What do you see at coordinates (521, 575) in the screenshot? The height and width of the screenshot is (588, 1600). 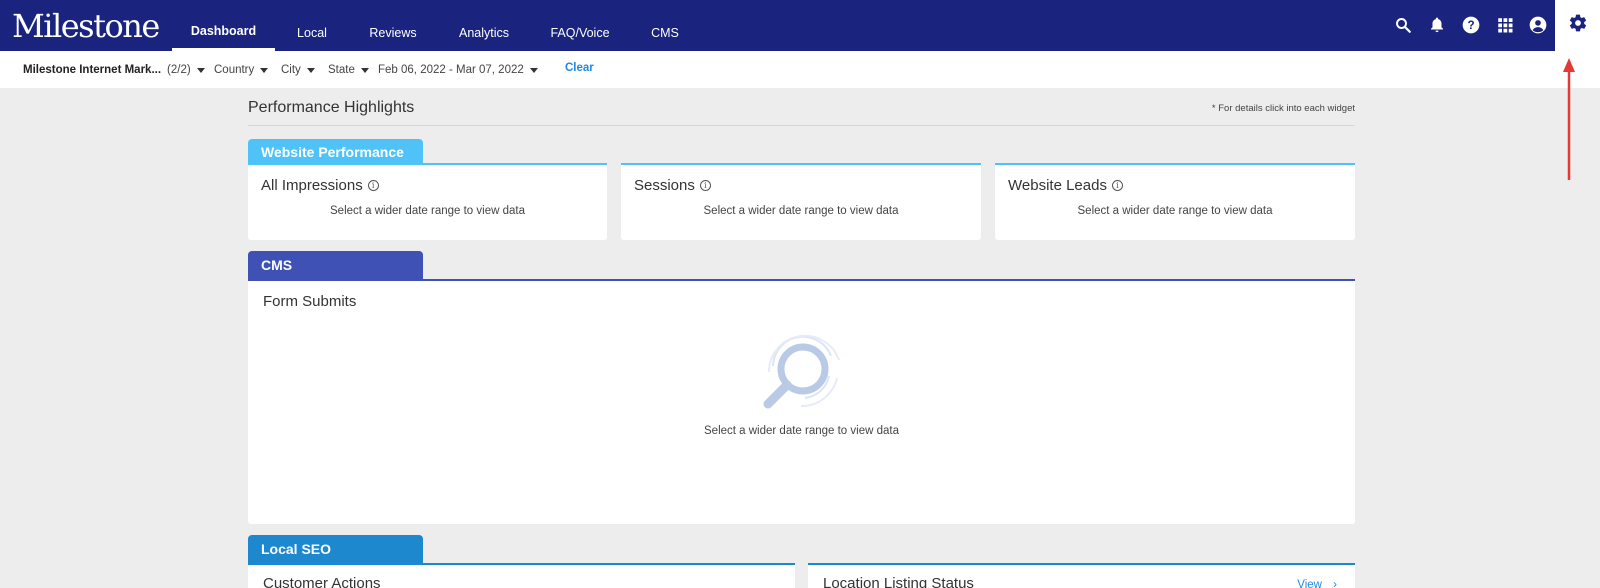 I see `customer-actions-card: Customer Actions` at bounding box center [521, 575].